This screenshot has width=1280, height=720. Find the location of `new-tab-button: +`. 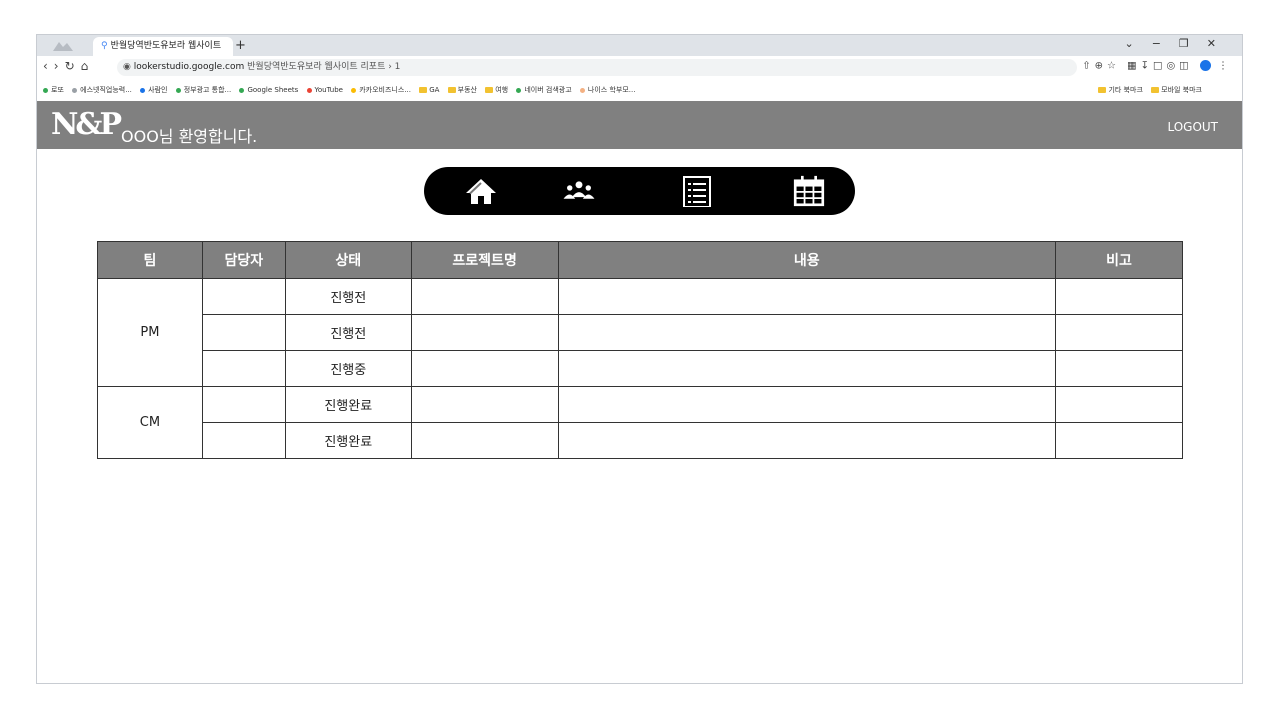

new-tab-button: + is located at coordinates (240, 45).